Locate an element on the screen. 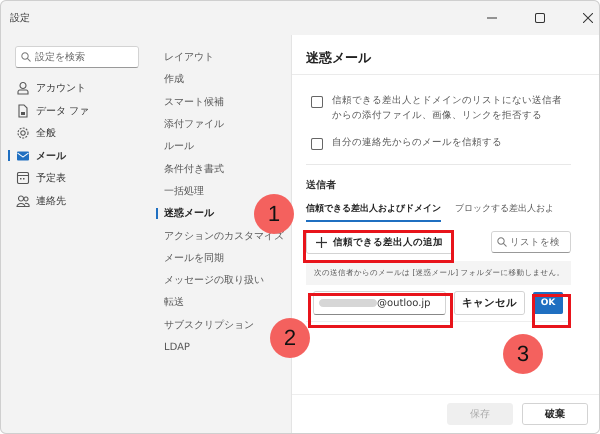 Image resolution: width=600 pixels, height=434 pixels. settings-icon is located at coordinates (23, 133).